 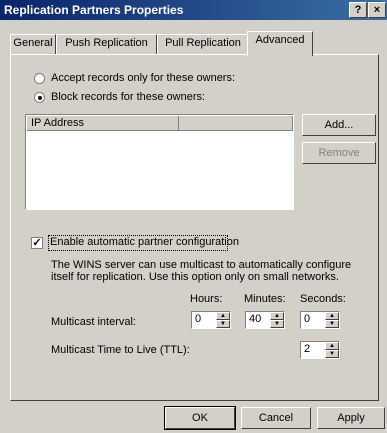 I want to click on tab-advanced: Advanced, so click(x=280, y=43).